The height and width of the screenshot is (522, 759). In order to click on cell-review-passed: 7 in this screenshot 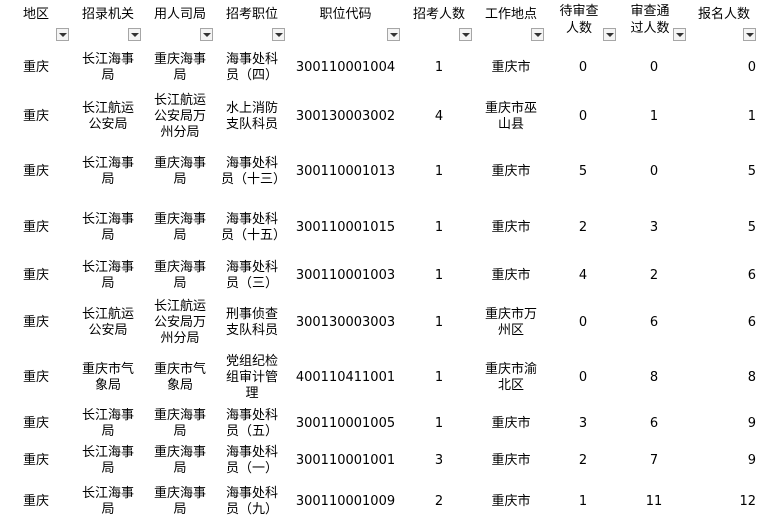, I will do `click(654, 460)`.